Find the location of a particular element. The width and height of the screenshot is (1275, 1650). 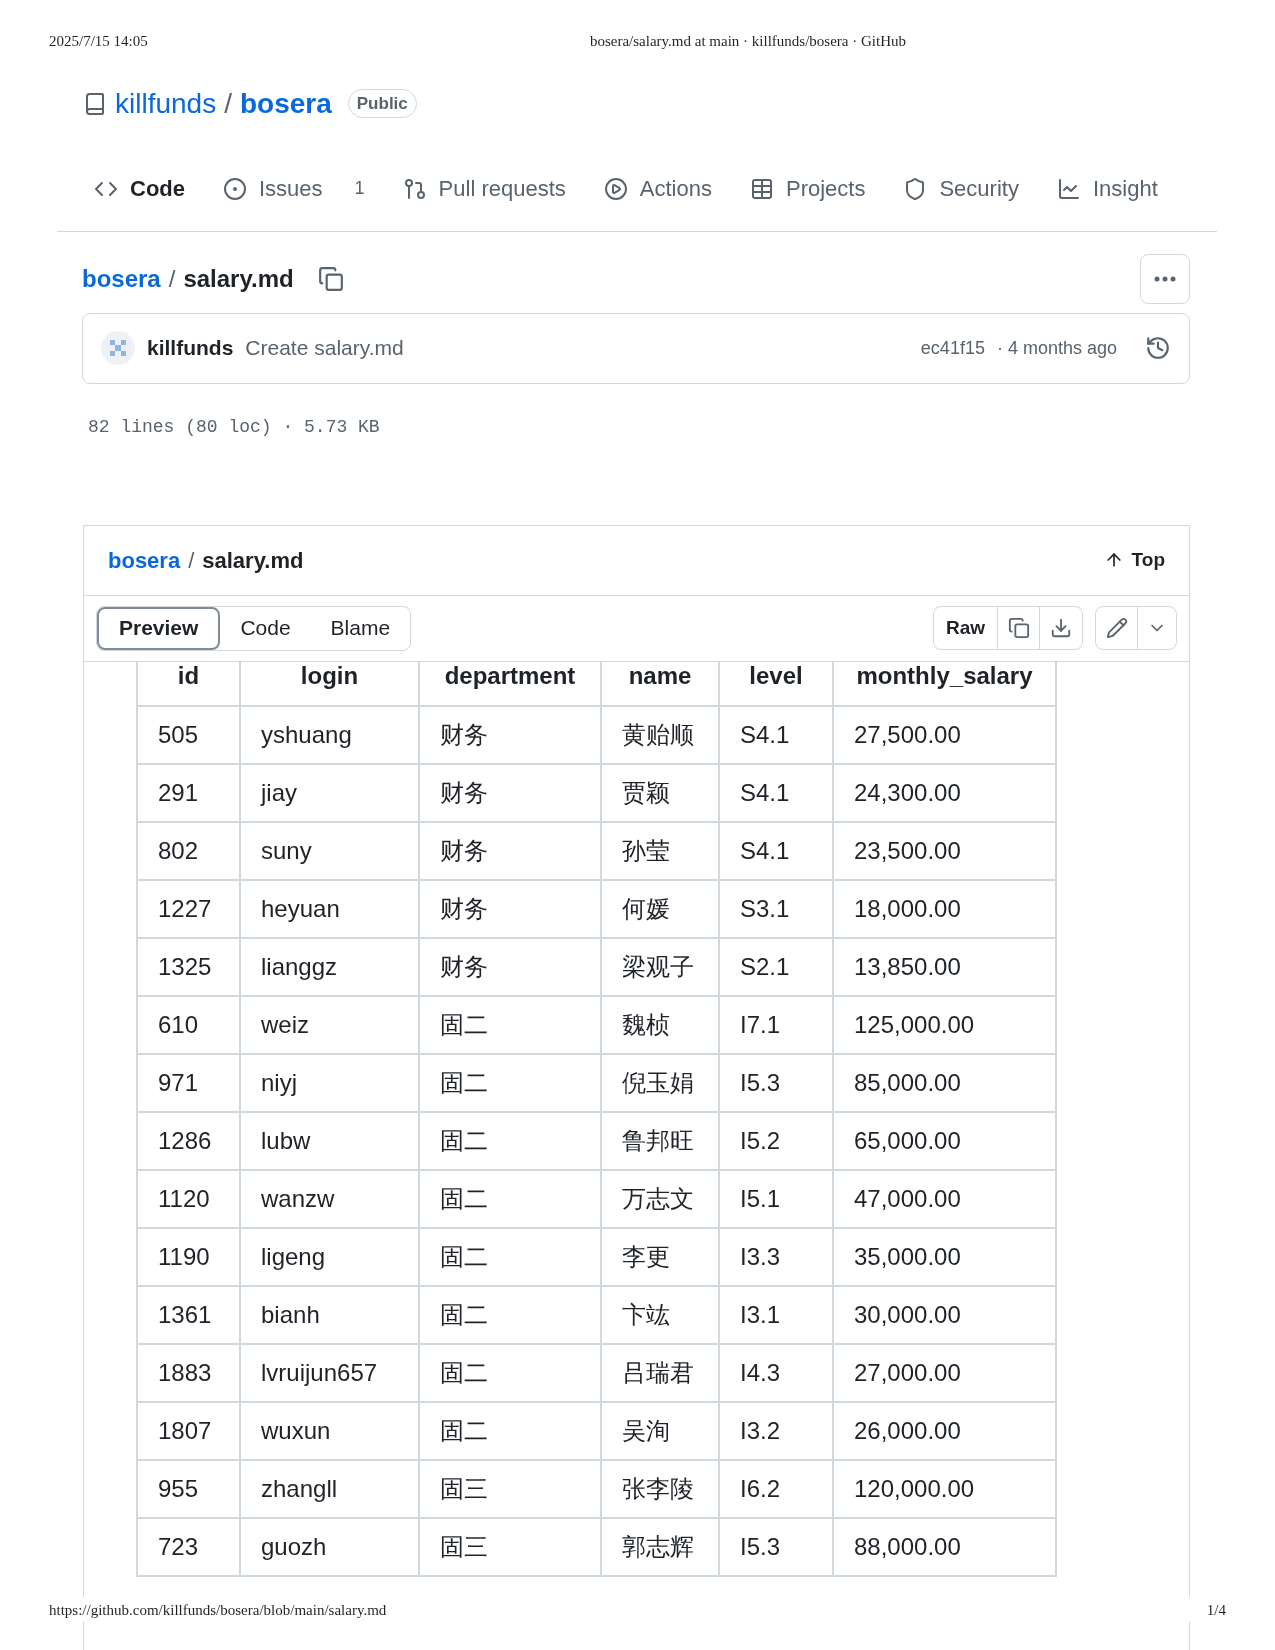

table-cell: I5.3 is located at coordinates (776, 1082).